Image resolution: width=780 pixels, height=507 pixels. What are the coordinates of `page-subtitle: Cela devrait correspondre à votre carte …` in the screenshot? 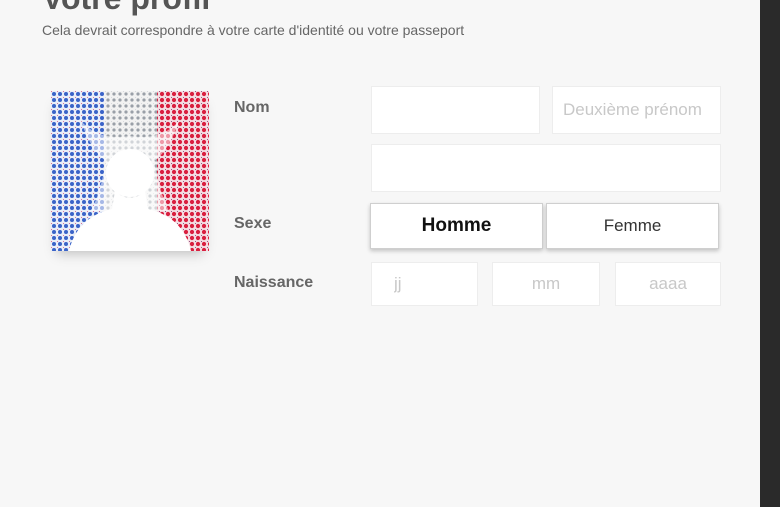 It's located at (253, 30).